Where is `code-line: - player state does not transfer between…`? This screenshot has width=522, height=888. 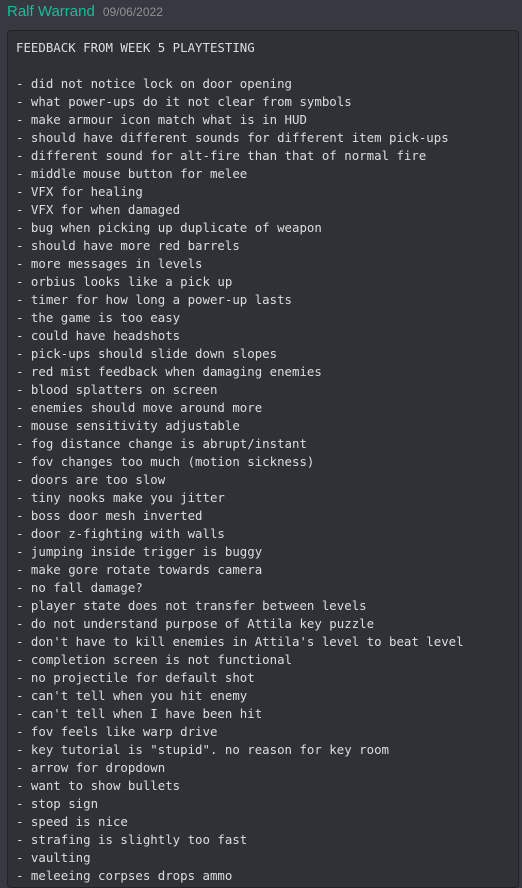
code-line: - player state does not transfer between… is located at coordinates (191, 605).